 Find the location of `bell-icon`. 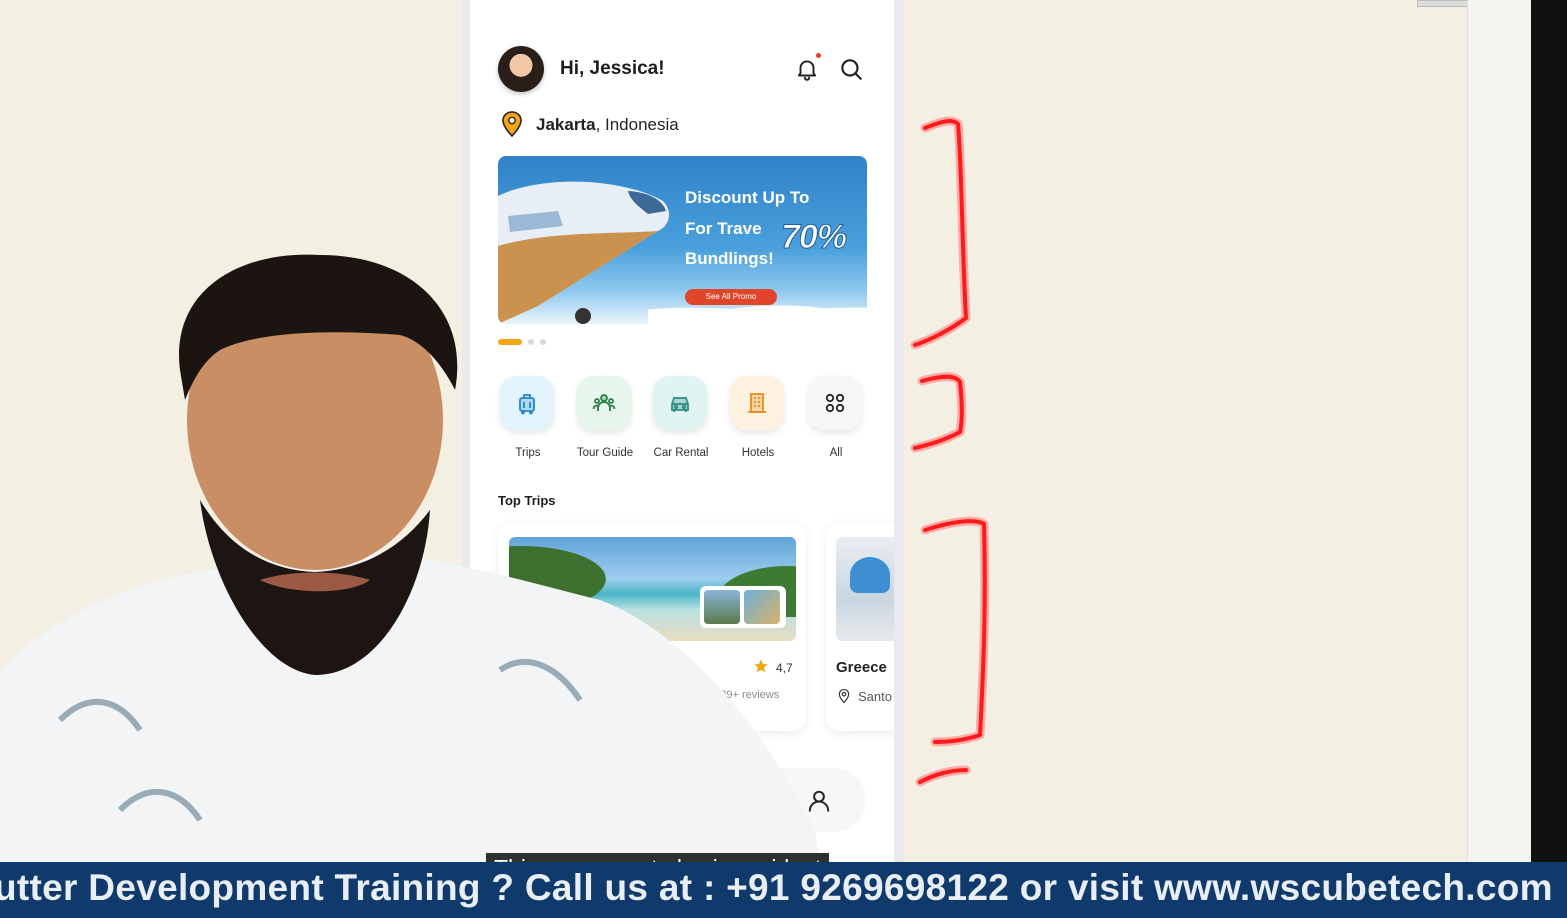

bell-icon is located at coordinates (807, 69).